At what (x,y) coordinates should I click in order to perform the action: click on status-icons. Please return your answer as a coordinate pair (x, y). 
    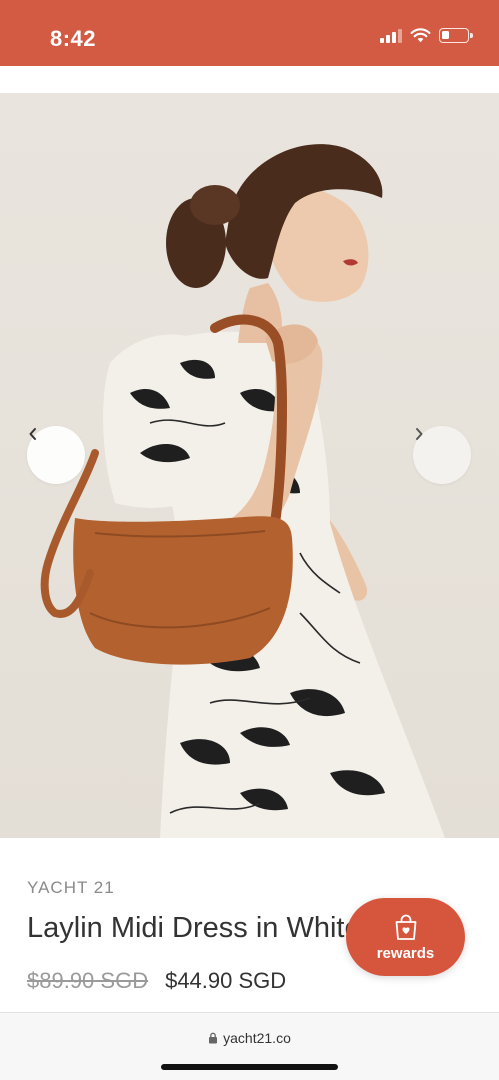
    Looking at the image, I should click on (426, 35).